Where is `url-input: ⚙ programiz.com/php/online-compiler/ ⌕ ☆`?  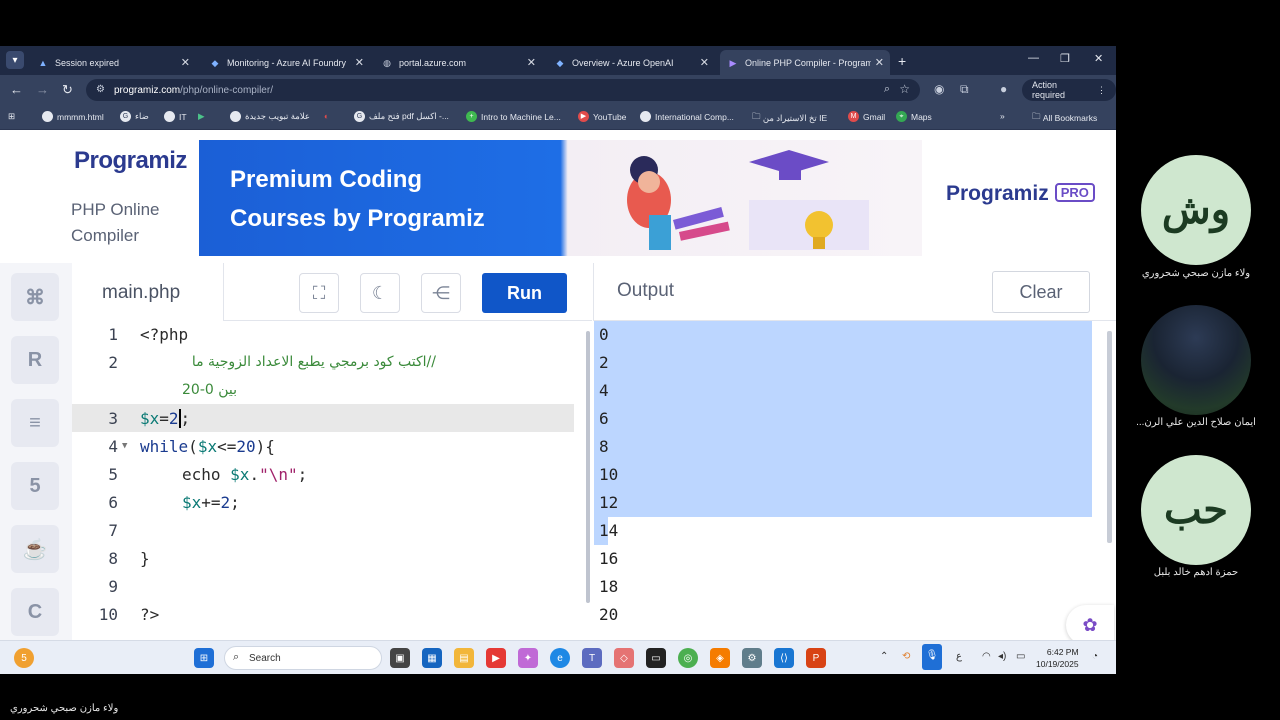 url-input: ⚙ programiz.com/php/online-compiler/ ⌕ ☆ is located at coordinates (503, 90).